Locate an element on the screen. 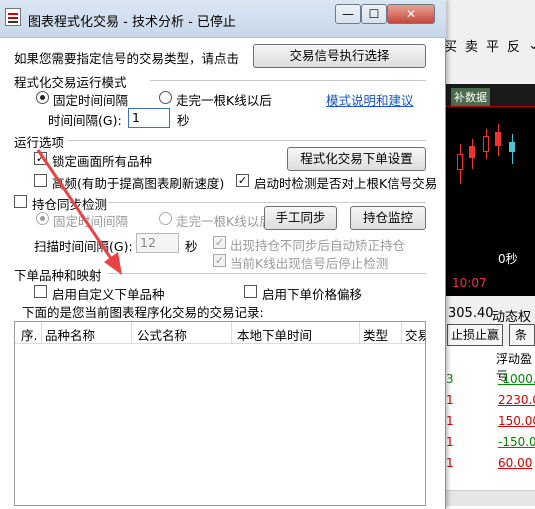 The height and width of the screenshot is (509, 535). sync-section-divider is located at coordinates (267, 202).